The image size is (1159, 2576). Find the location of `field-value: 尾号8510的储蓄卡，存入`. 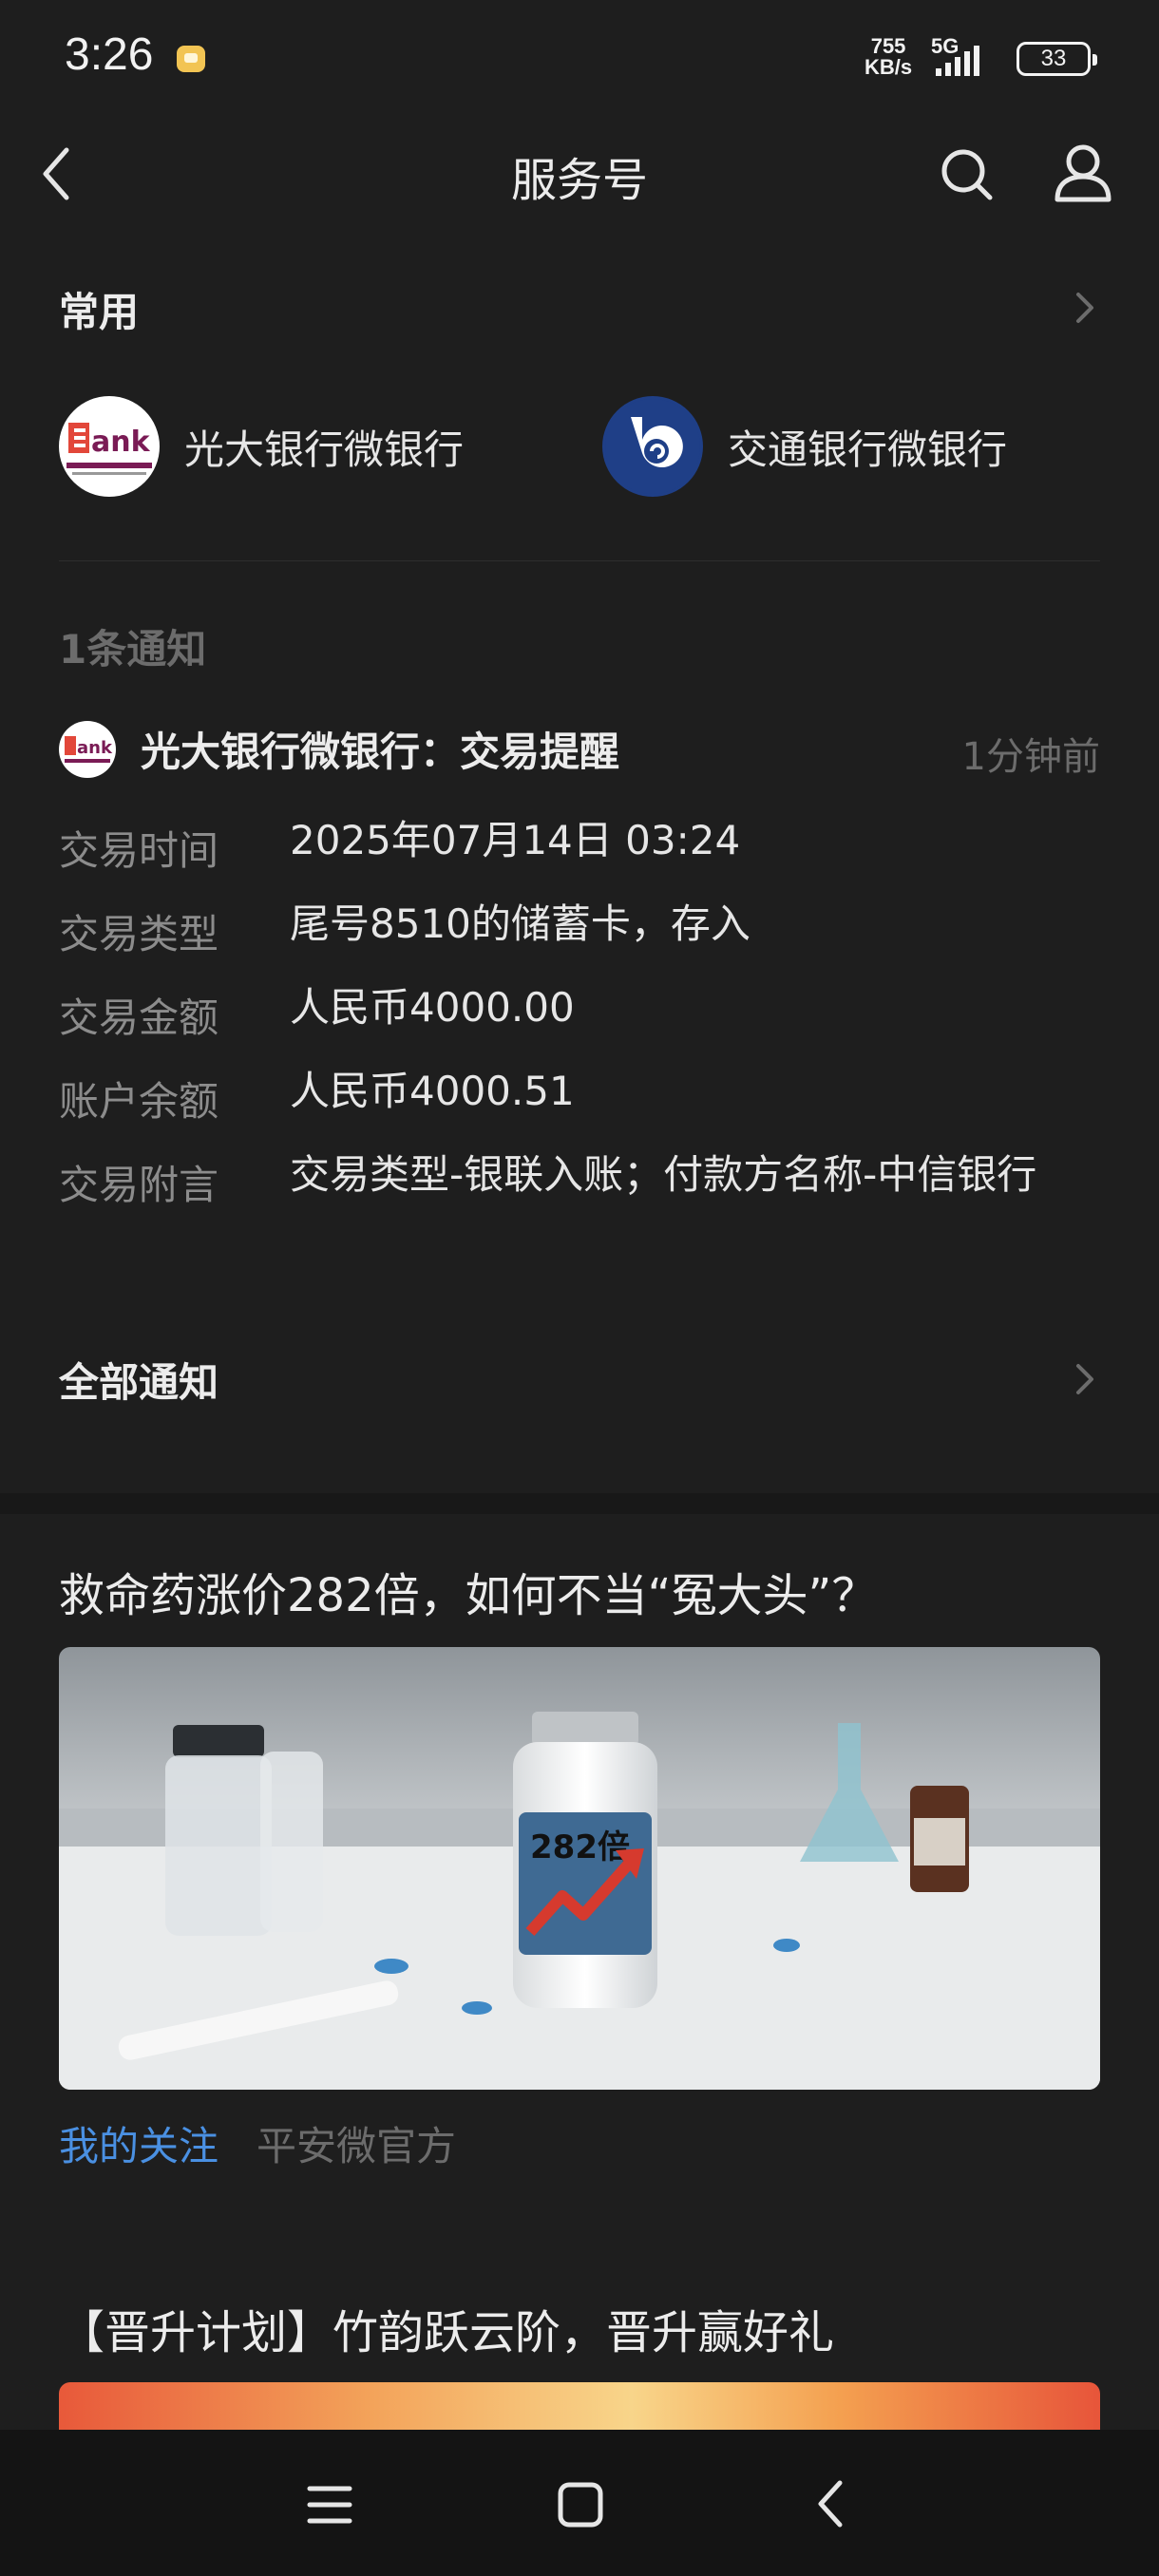

field-value: 尾号8510的储蓄卡，存入 is located at coordinates (520, 923).